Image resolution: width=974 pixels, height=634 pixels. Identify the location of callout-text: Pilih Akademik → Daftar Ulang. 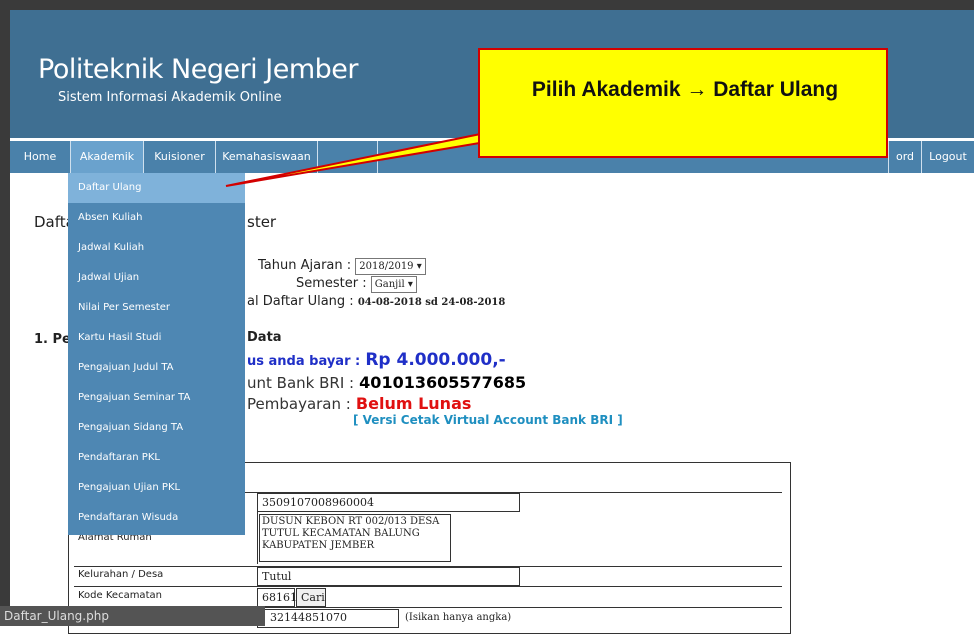
(685, 89).